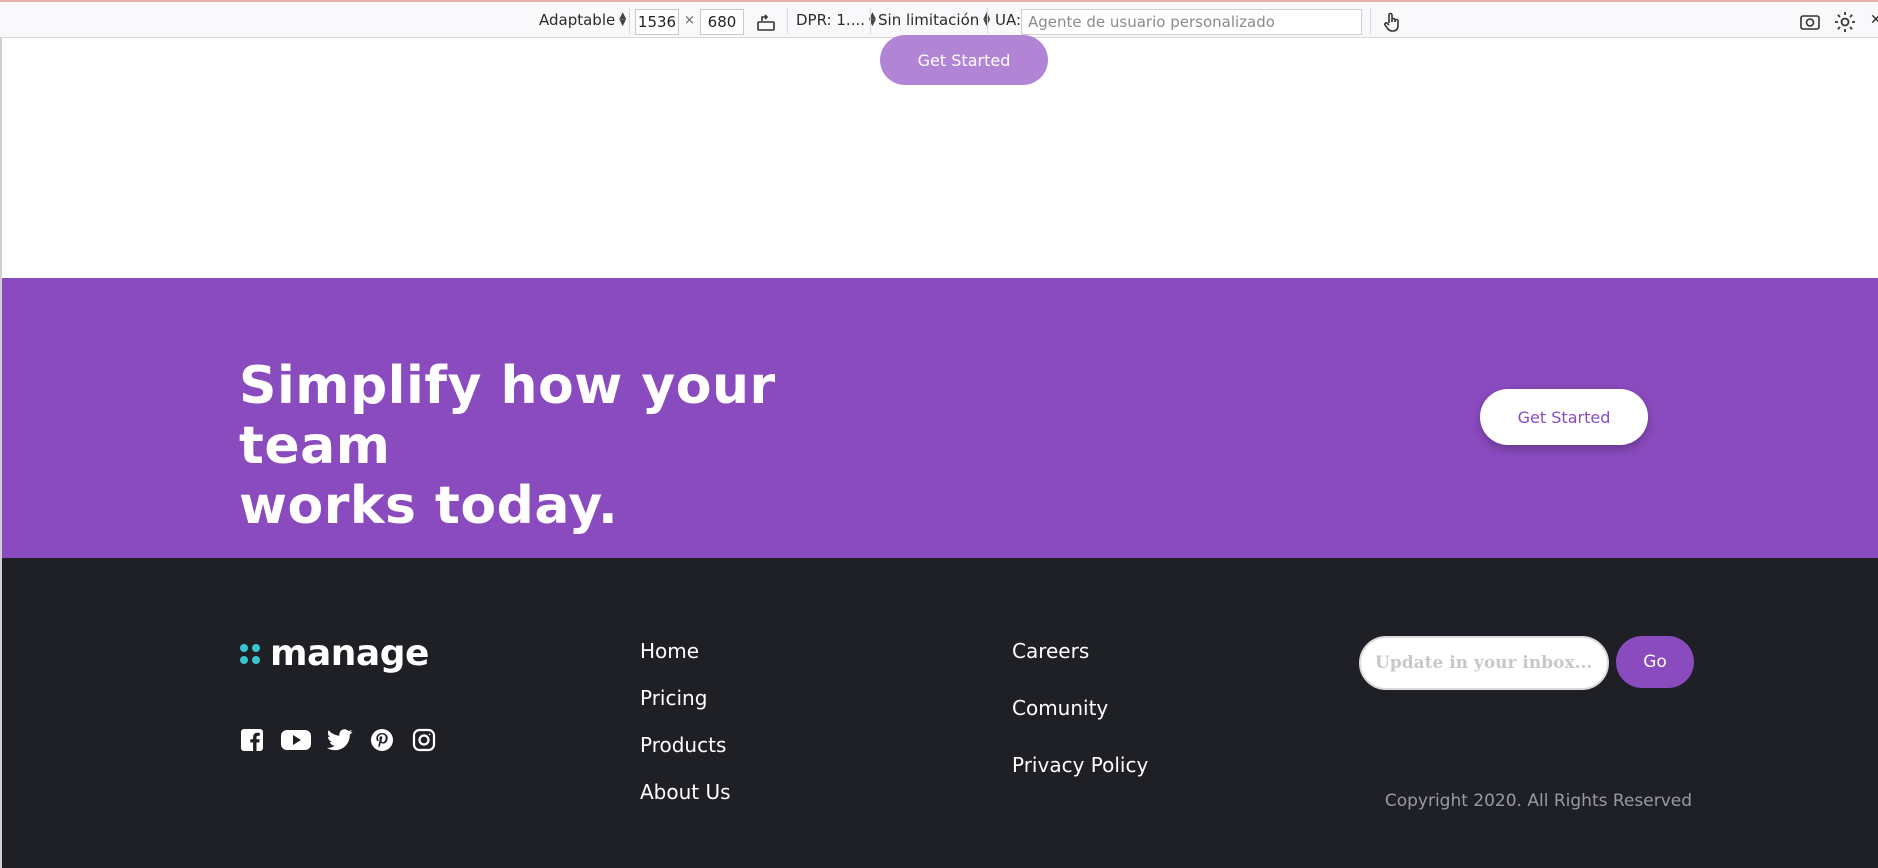 This screenshot has height=868, width=1878. What do you see at coordinates (1191, 22) in the screenshot?
I see `user-agent-input` at bounding box center [1191, 22].